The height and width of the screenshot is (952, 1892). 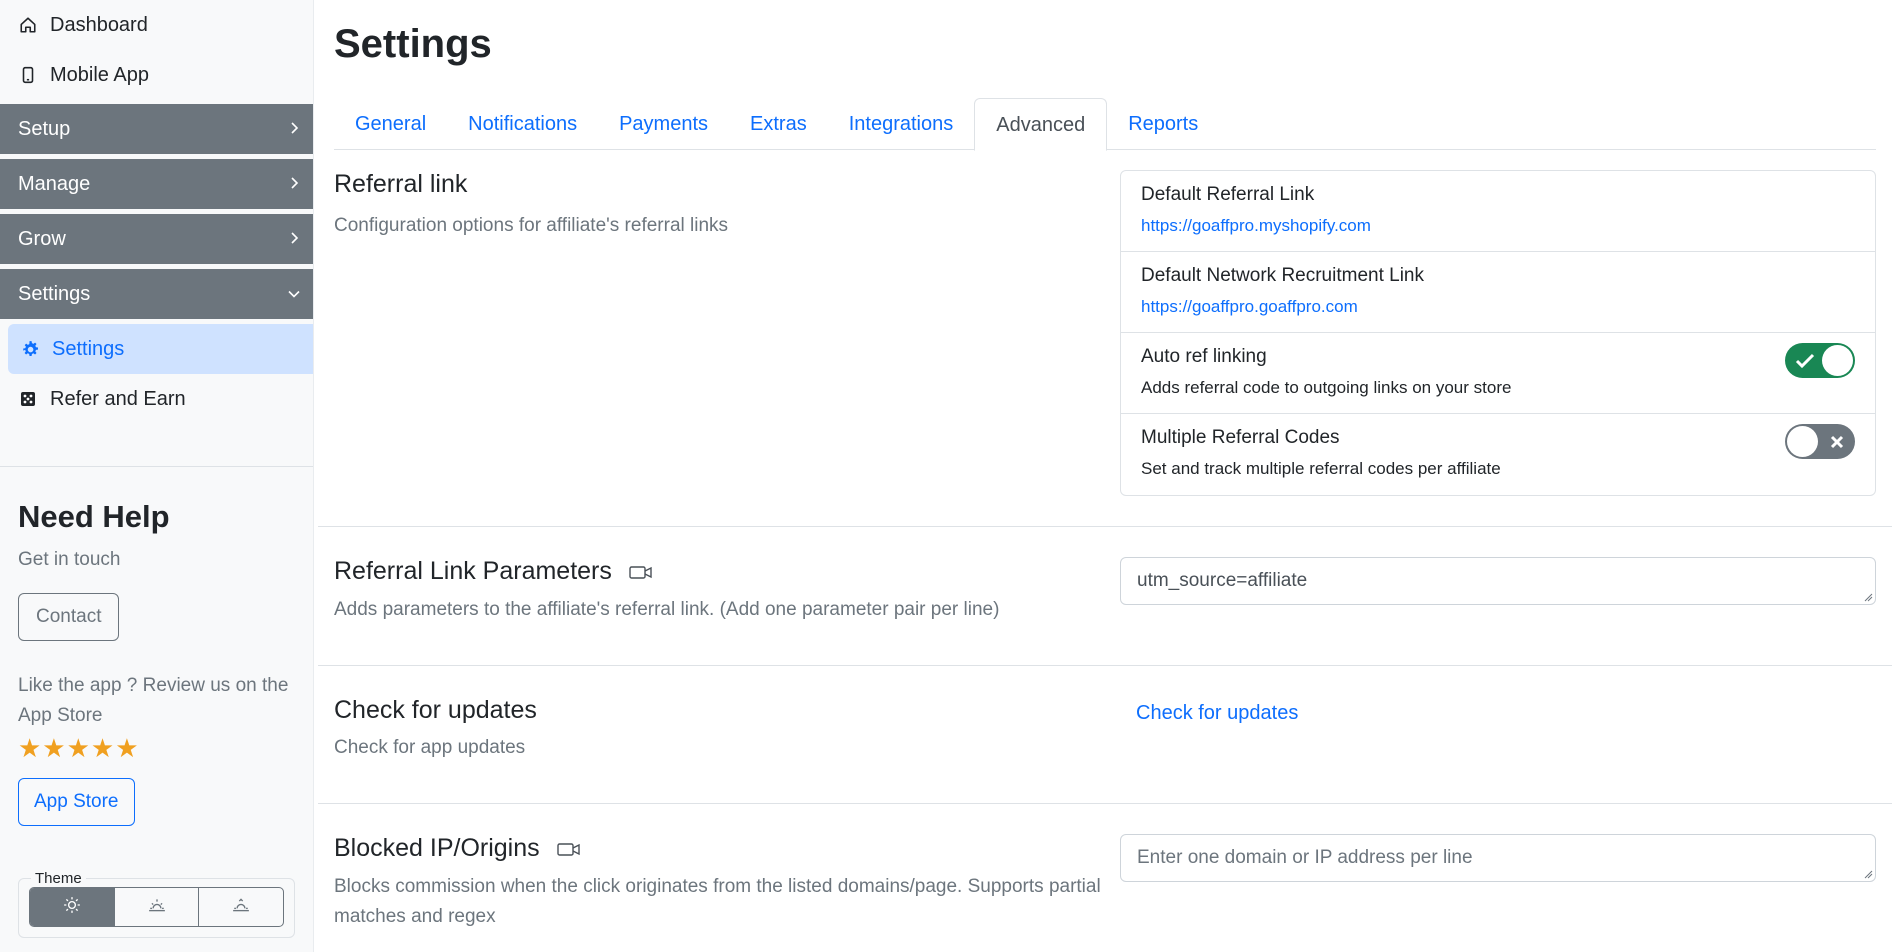 What do you see at coordinates (1498, 857) in the screenshot?
I see `blocked-origins-textarea: Enter one domain or IP address per line` at bounding box center [1498, 857].